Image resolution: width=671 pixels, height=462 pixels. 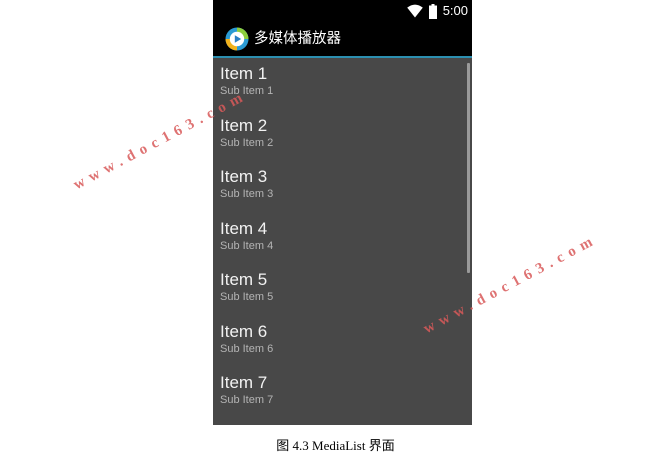 What do you see at coordinates (414, 11) in the screenshot?
I see `wifi-icon` at bounding box center [414, 11].